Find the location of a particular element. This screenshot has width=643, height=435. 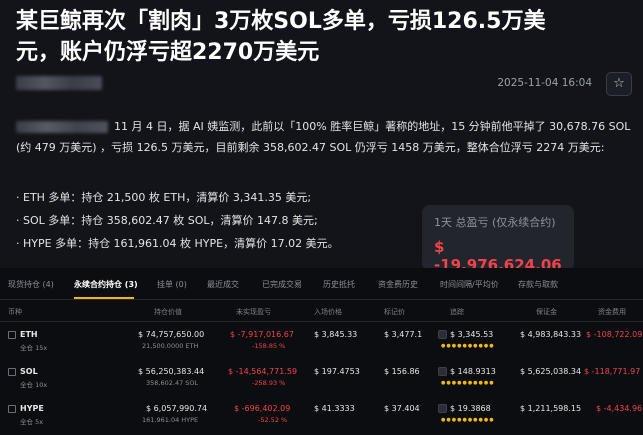

th-pnl: 未实现盈亏 is located at coordinates (253, 312).